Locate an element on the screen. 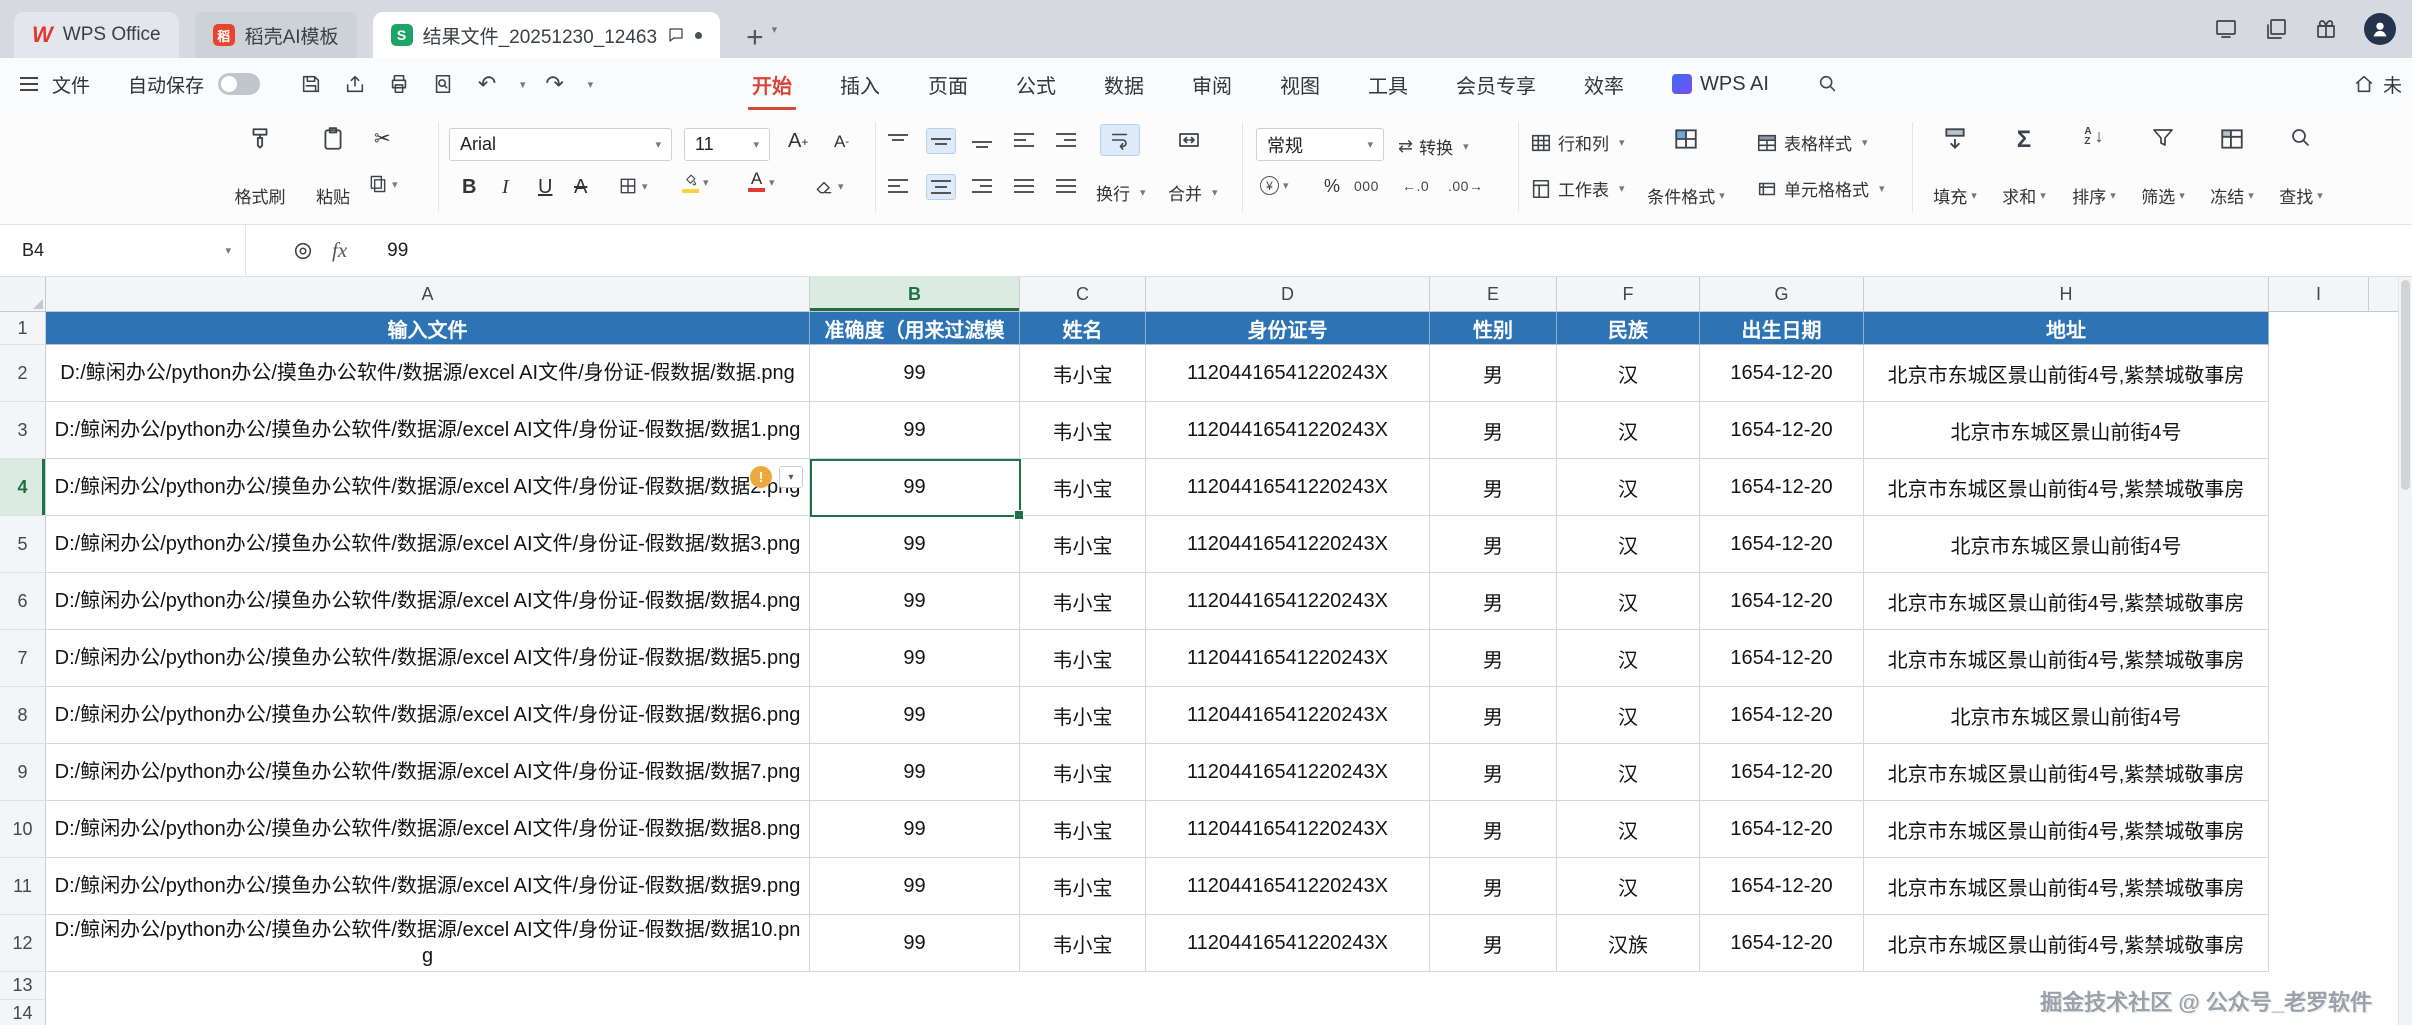 Image resolution: width=2412 pixels, height=1025 pixels. undo-button: ↶ is located at coordinates (487, 84).